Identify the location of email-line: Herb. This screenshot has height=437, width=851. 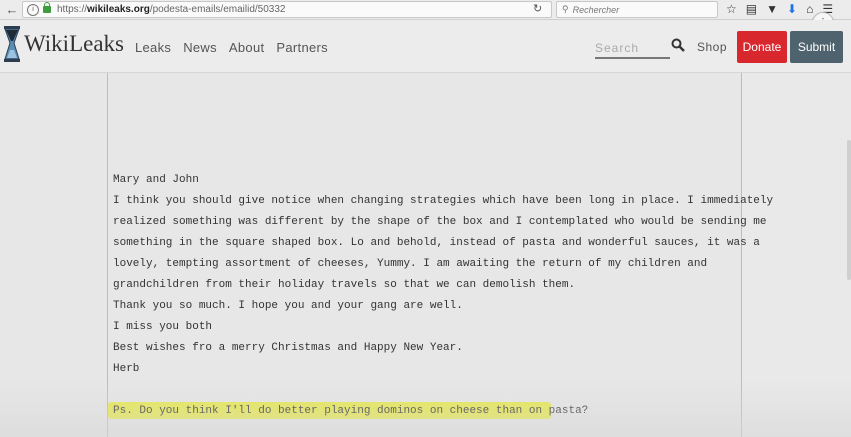
(126, 369).